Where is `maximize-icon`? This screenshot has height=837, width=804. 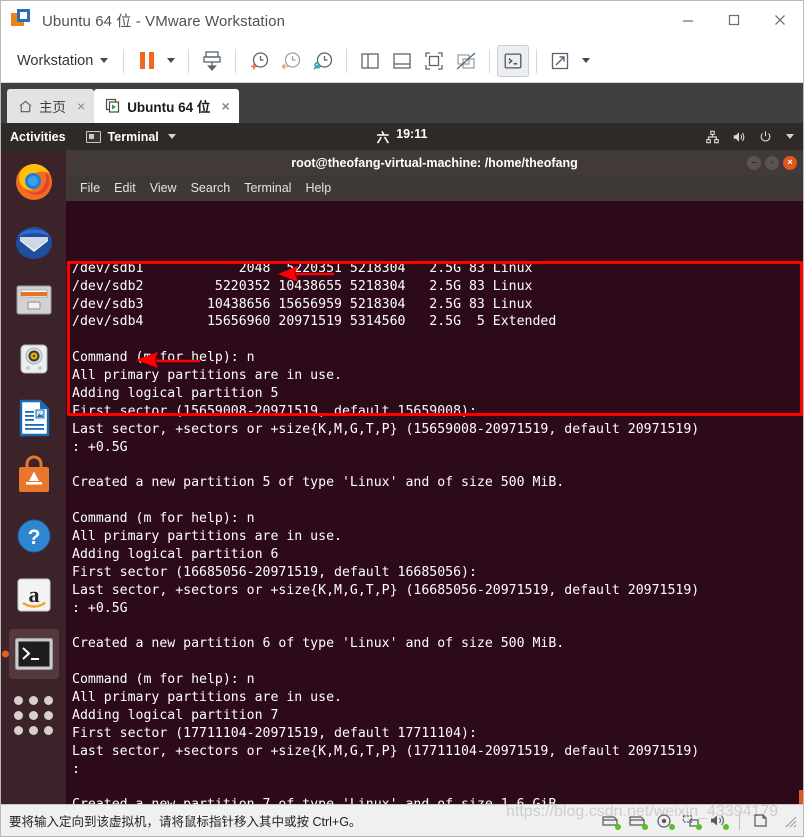 maximize-icon is located at coordinates (734, 20).